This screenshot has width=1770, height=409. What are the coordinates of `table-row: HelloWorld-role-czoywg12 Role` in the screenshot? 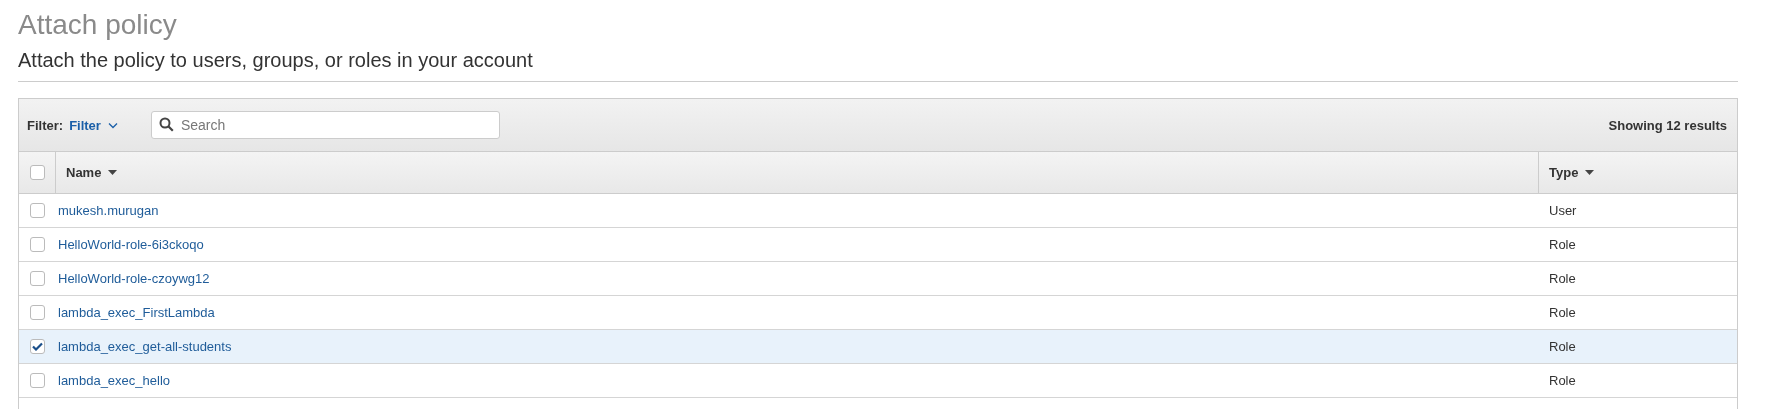 It's located at (878, 279).